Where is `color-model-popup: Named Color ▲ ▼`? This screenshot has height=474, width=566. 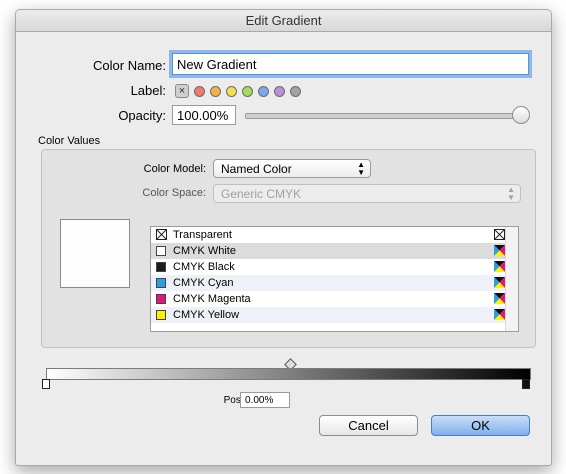
color-model-popup: Named Color ▲ ▼ is located at coordinates (292, 168).